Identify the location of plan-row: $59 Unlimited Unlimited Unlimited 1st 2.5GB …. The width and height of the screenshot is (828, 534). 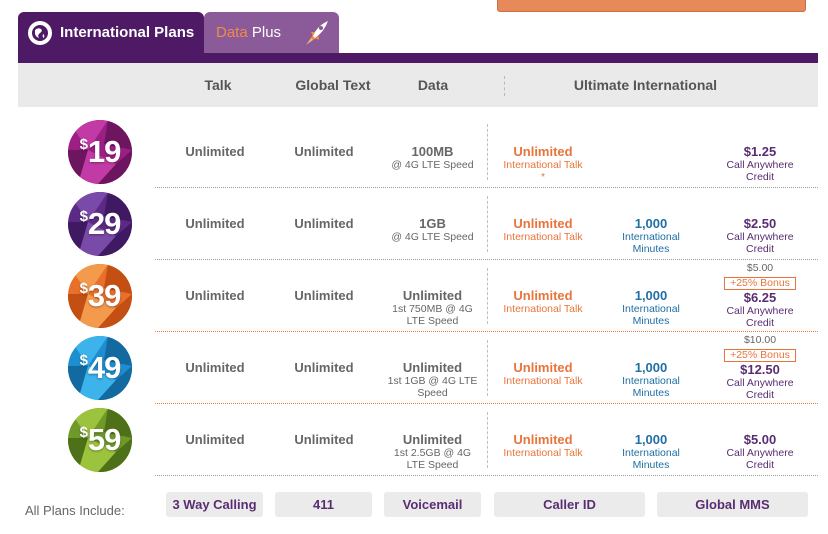
(414, 440).